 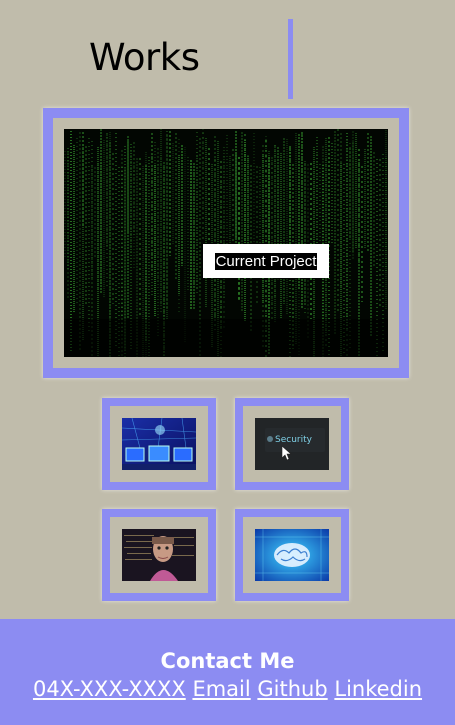 I want to click on featured-project-label: Current Project, so click(x=266, y=261).